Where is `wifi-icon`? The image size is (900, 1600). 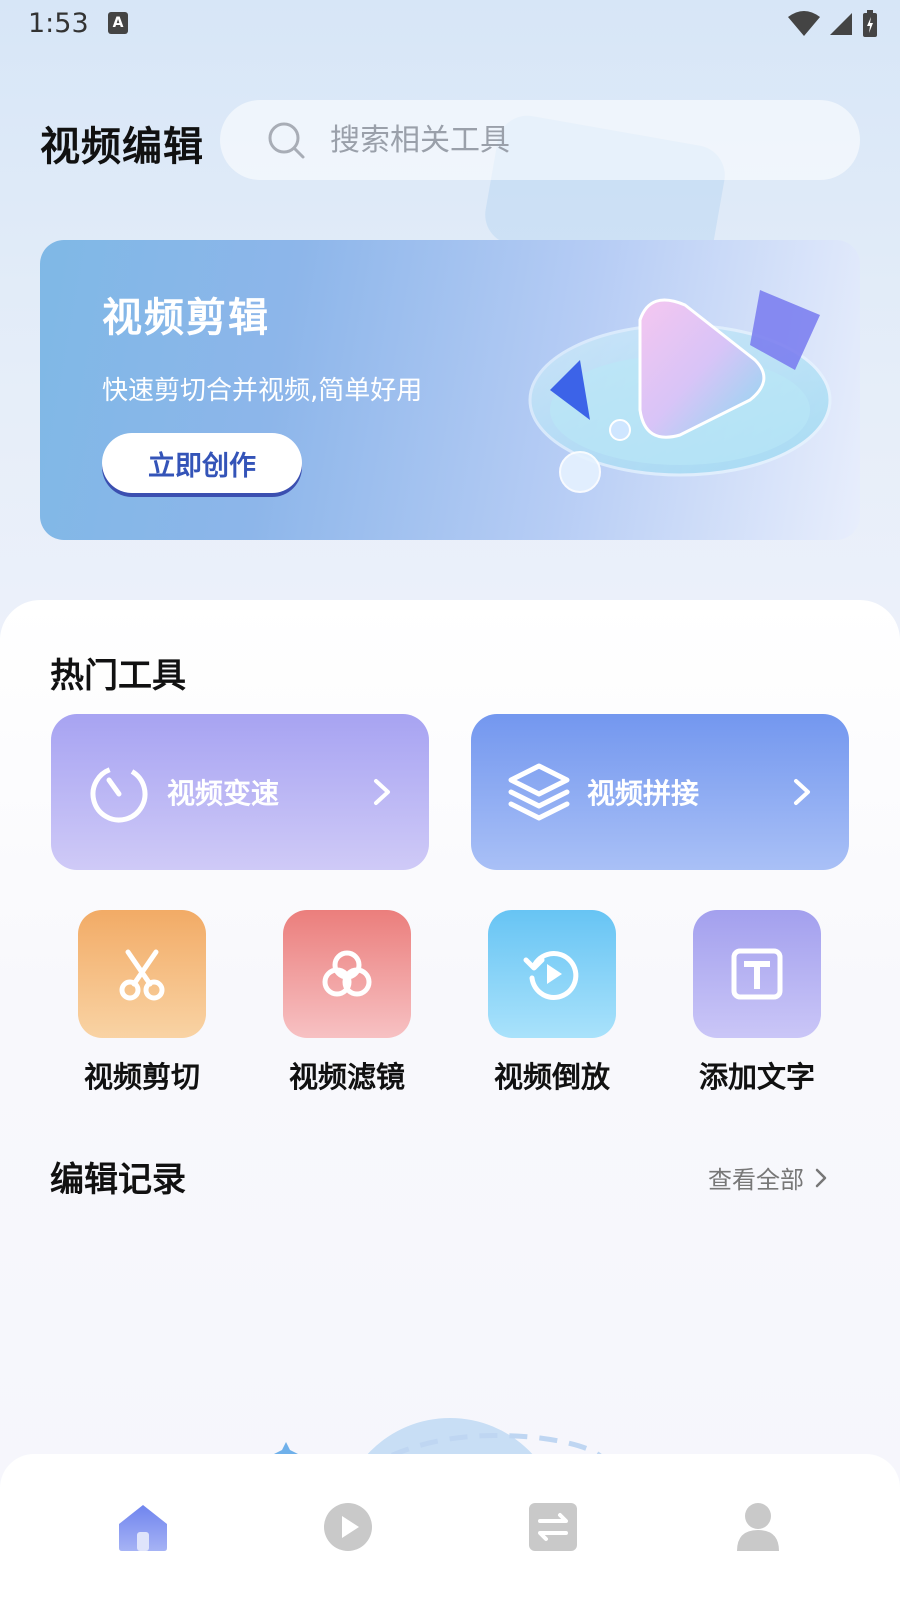
wifi-icon is located at coordinates (804, 23).